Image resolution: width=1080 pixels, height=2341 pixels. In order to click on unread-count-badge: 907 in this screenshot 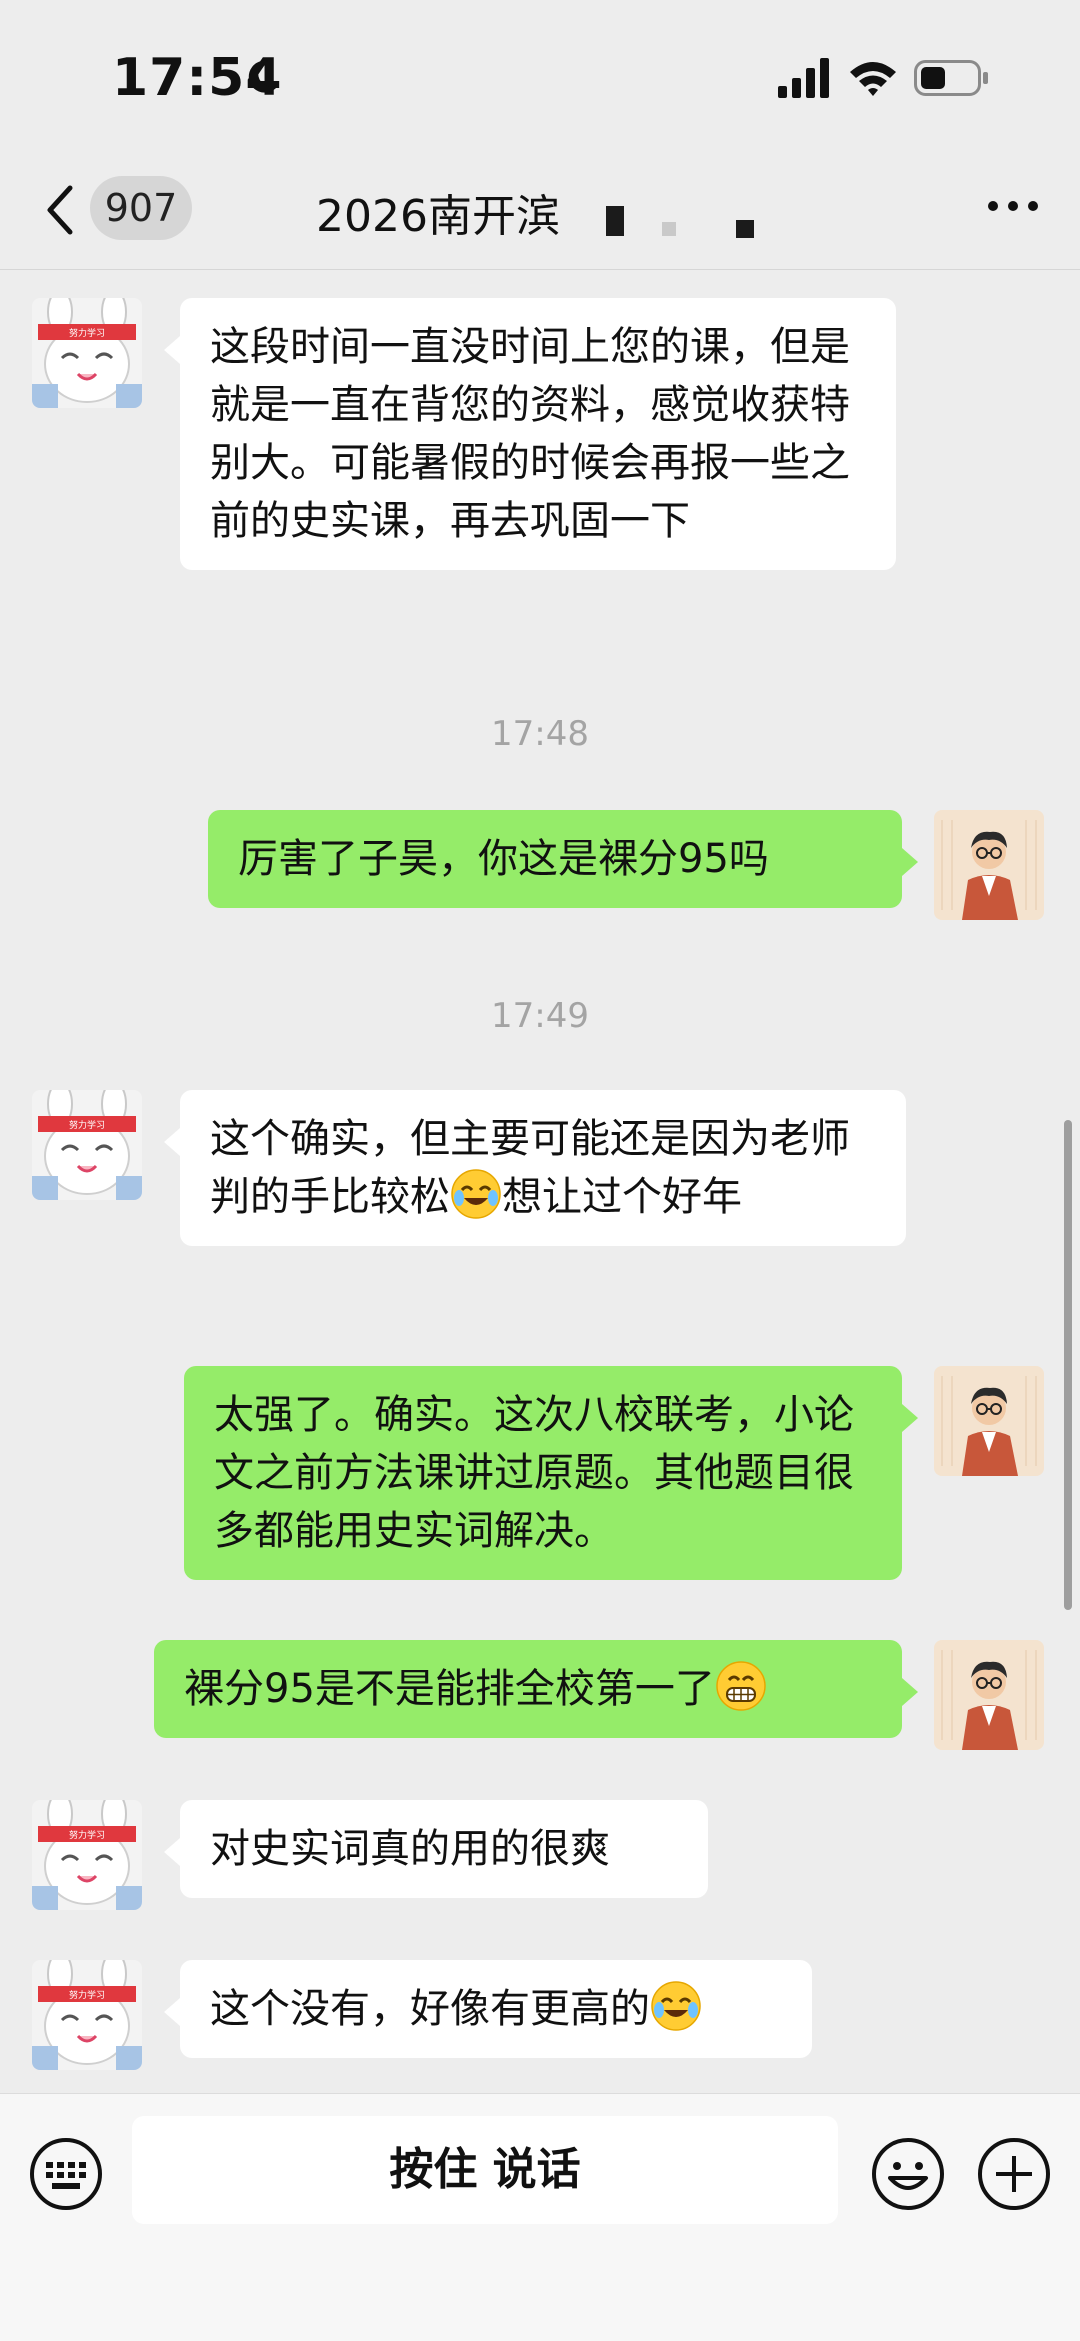, I will do `click(141, 208)`.